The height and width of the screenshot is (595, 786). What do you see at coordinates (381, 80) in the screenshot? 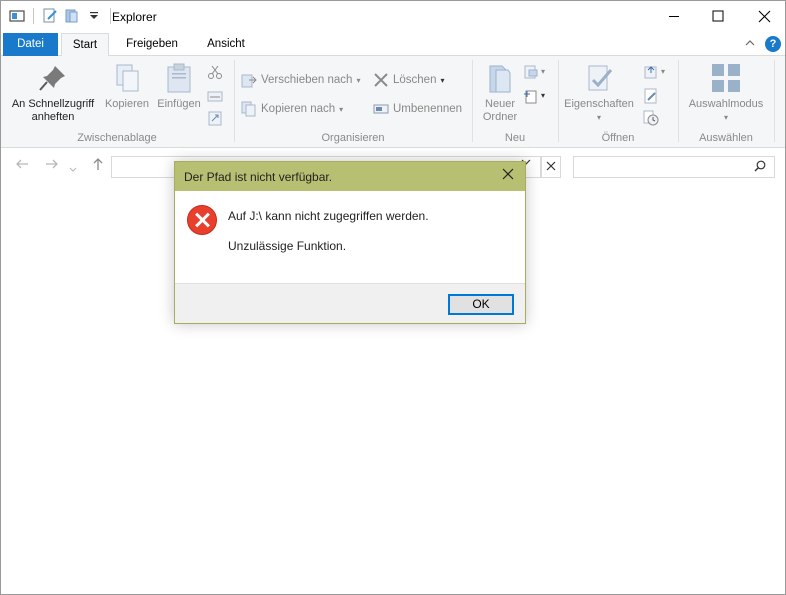
I see `delete-icon` at bounding box center [381, 80].